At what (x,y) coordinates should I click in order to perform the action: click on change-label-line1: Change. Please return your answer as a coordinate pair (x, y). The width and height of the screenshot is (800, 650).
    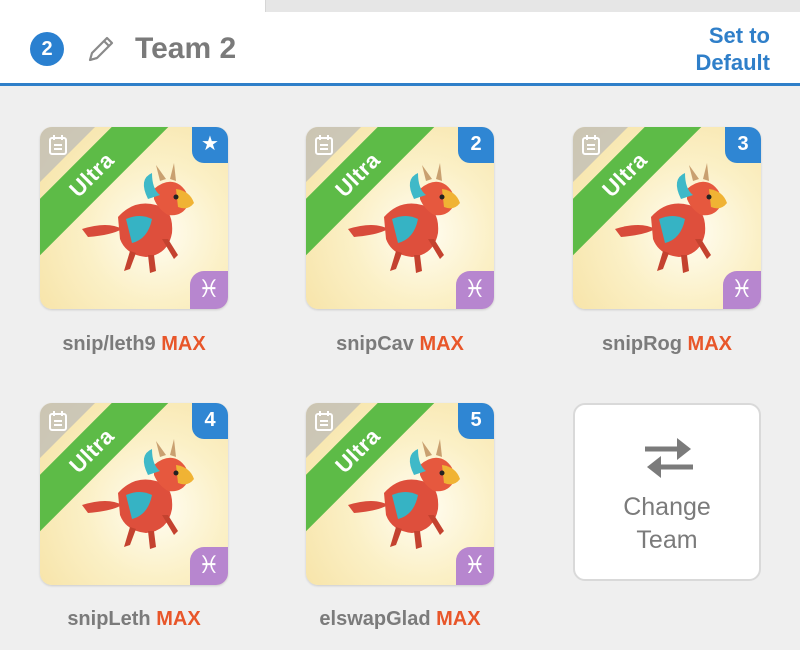
    Looking at the image, I should click on (667, 507).